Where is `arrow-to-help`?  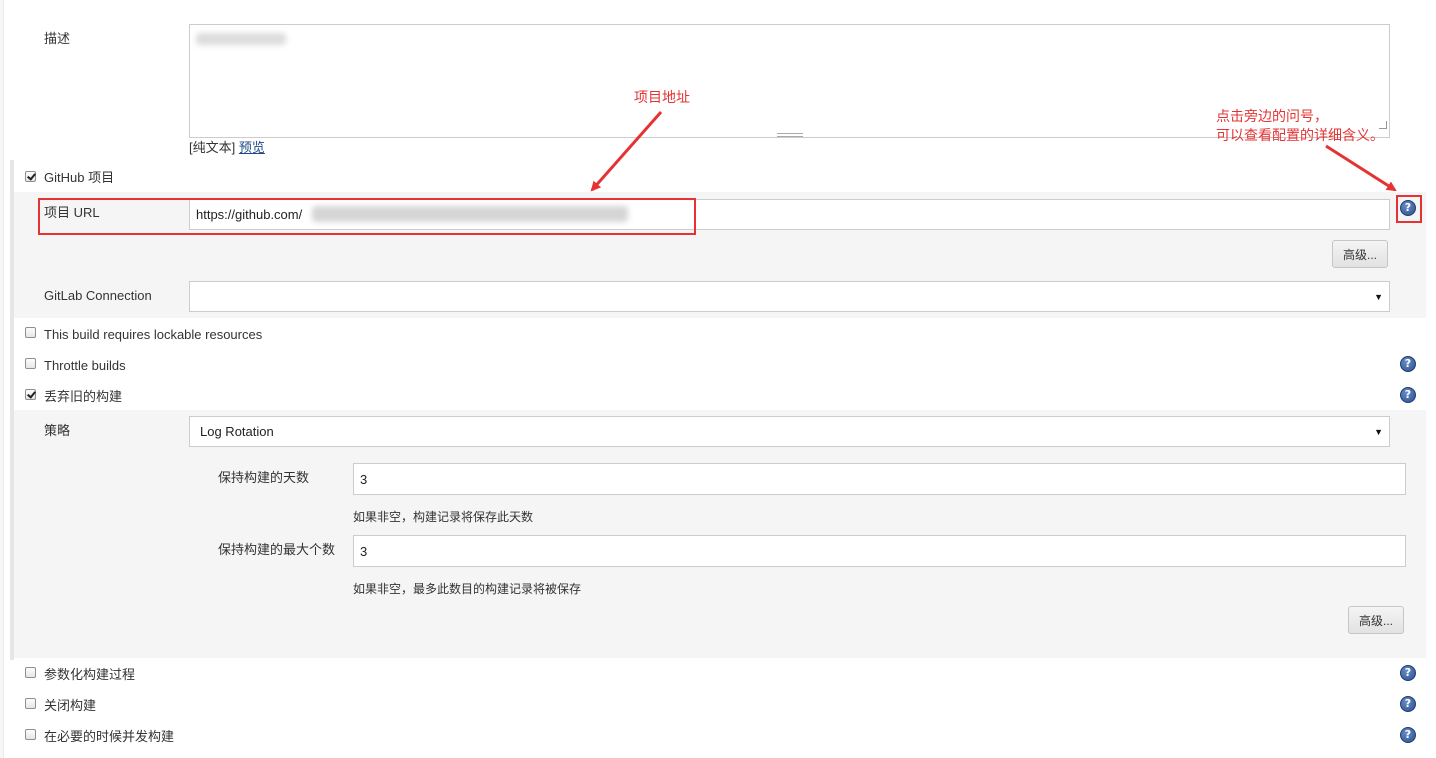 arrow-to-help is located at coordinates (1361, 168).